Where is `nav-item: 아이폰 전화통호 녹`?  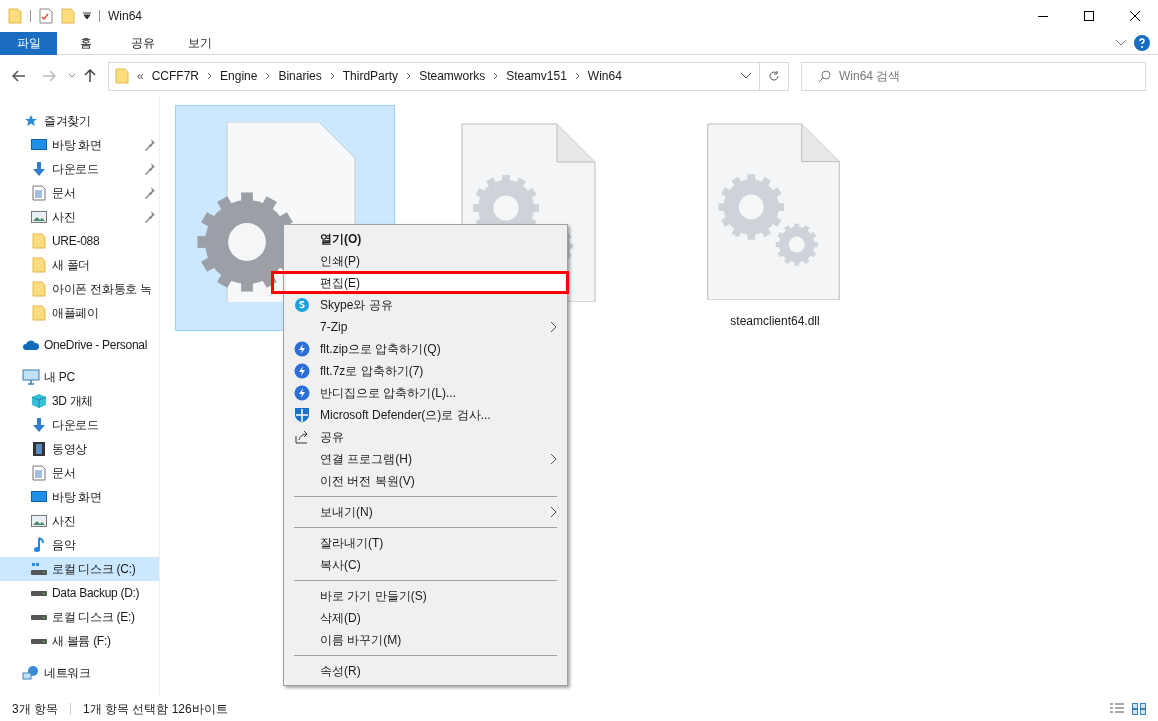
nav-item: 아이폰 전화통호 녹 is located at coordinates (79, 289).